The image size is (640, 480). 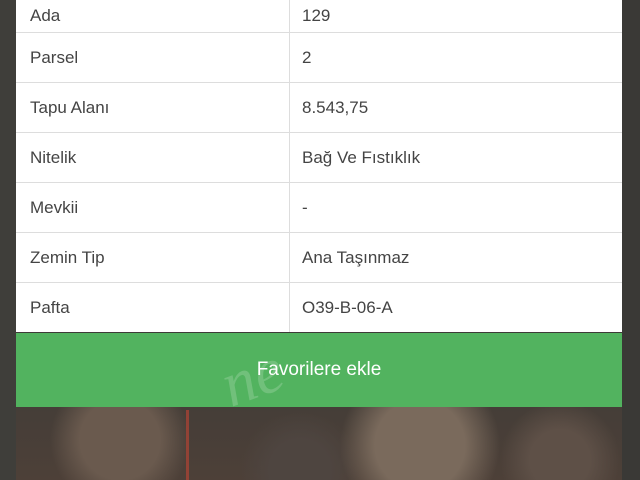 I want to click on detail-label: Ada, so click(x=153, y=16).